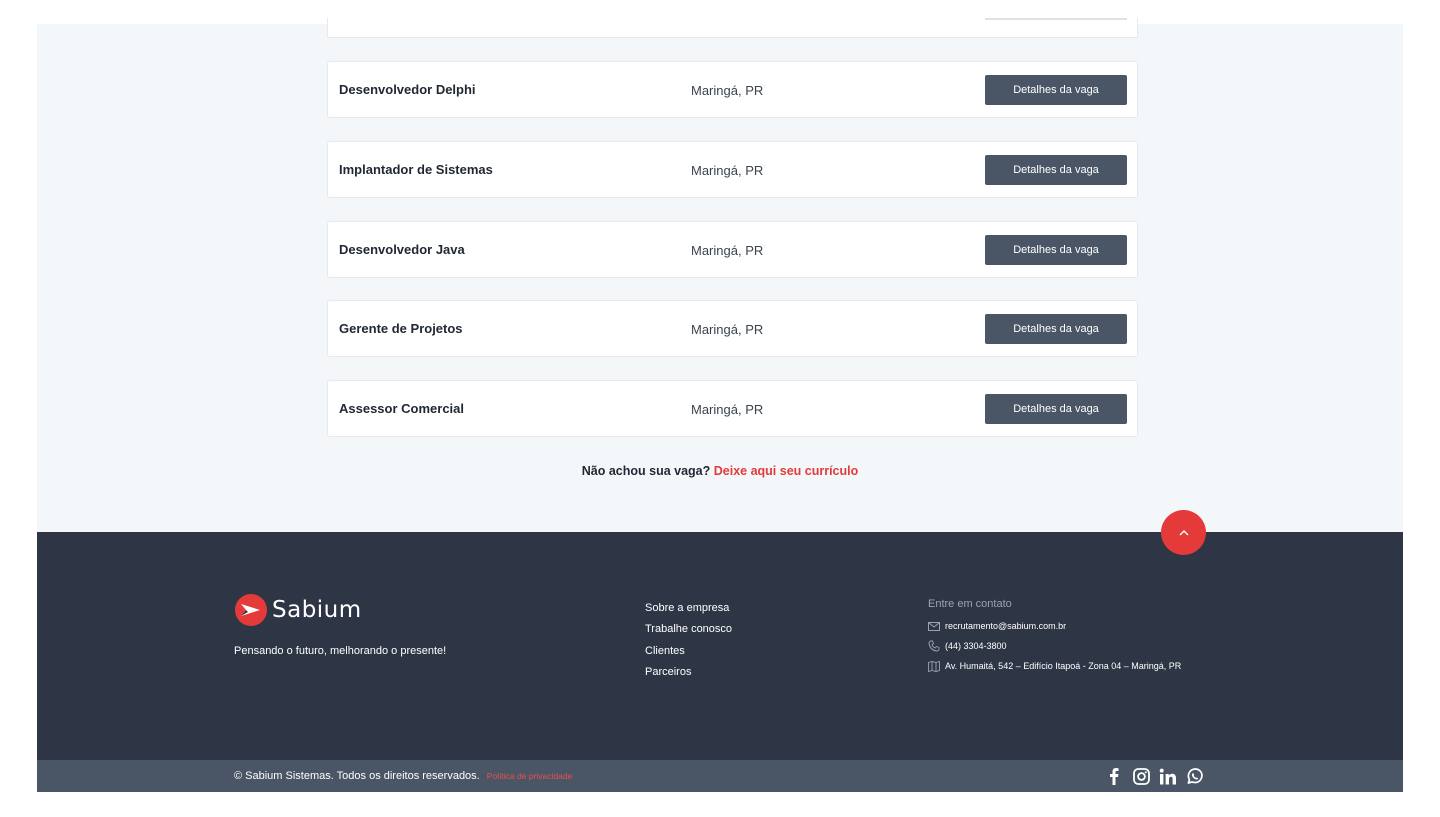 Image resolution: width=1440 pixels, height=817 pixels. Describe the element at coordinates (688, 672) in the screenshot. I see `footer-link-partners: Parceiros` at that location.